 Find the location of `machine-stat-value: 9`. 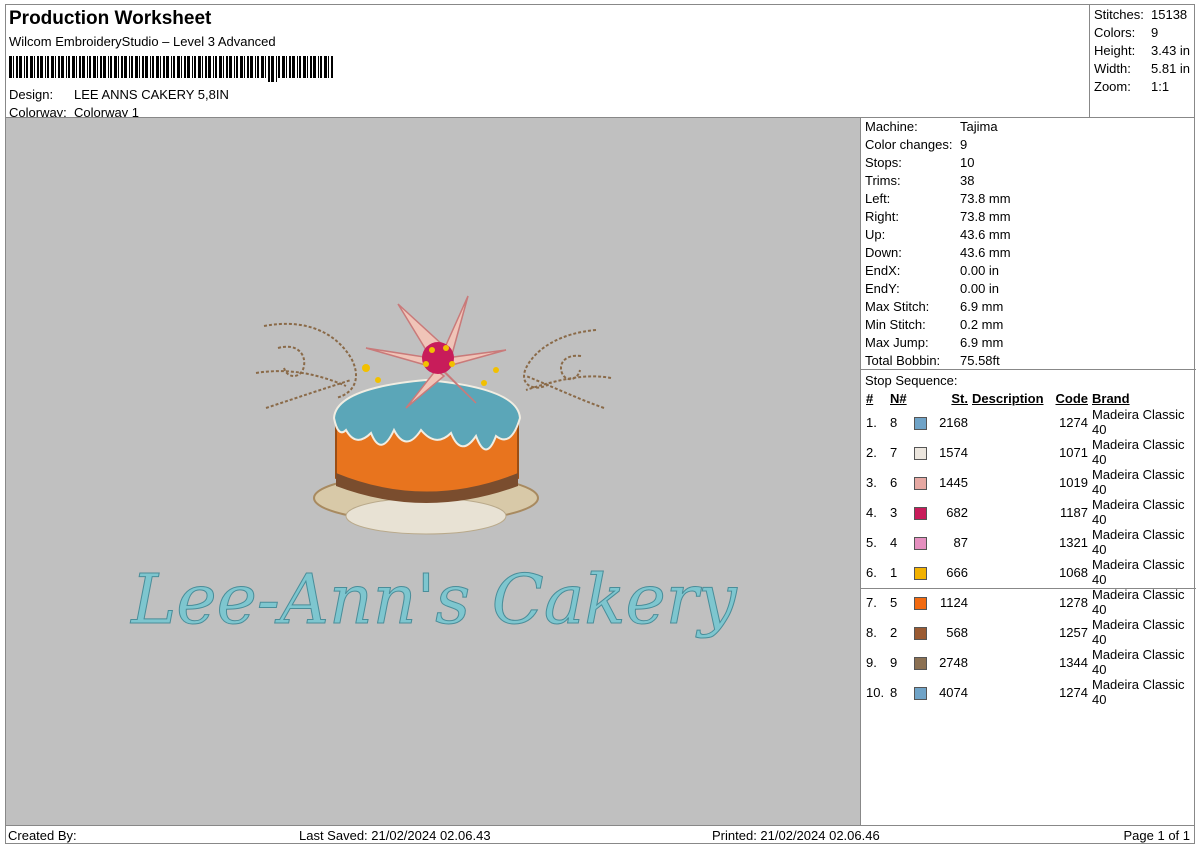

machine-stat-value: 9 is located at coordinates (964, 144).